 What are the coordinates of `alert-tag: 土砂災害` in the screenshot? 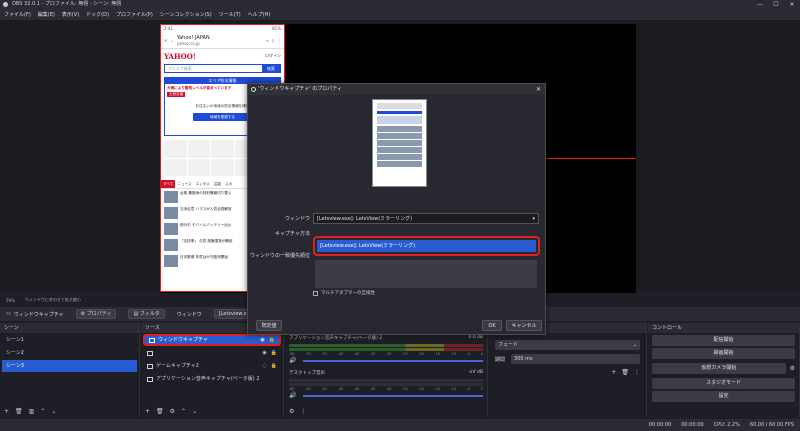 It's located at (176, 94).